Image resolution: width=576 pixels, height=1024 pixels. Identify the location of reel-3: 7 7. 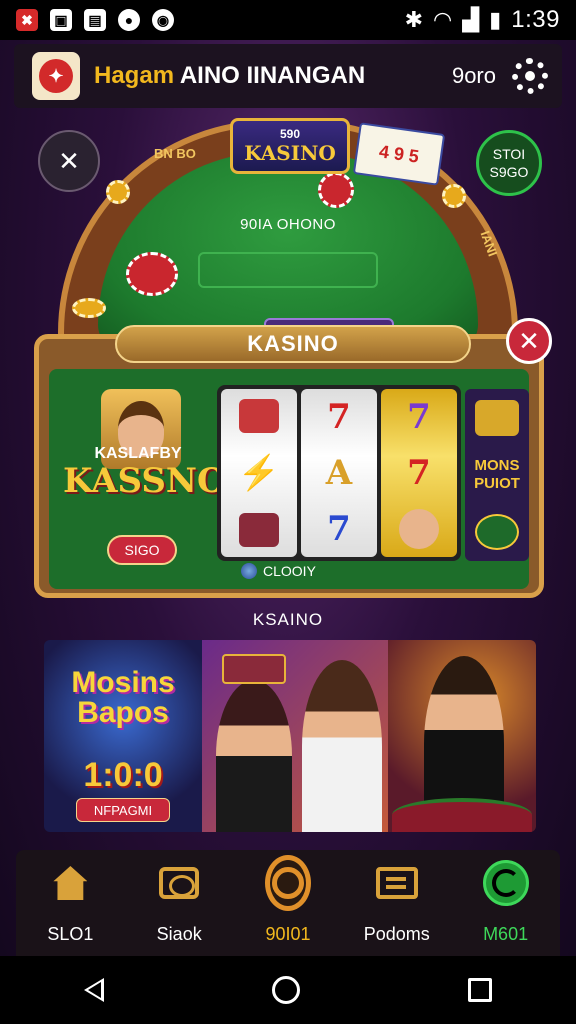
(419, 473).